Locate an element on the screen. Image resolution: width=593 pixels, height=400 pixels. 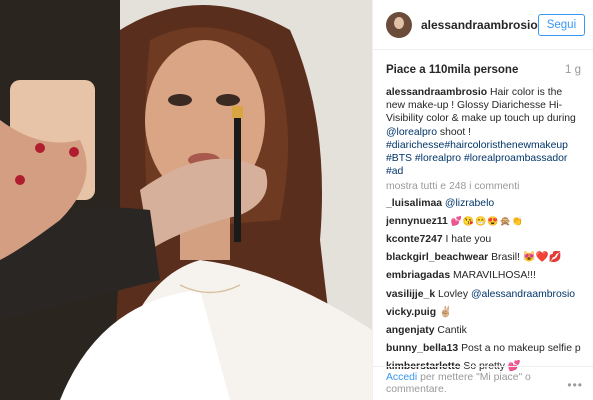
likes-count: Piace a 110mila persone is located at coordinates (452, 70).